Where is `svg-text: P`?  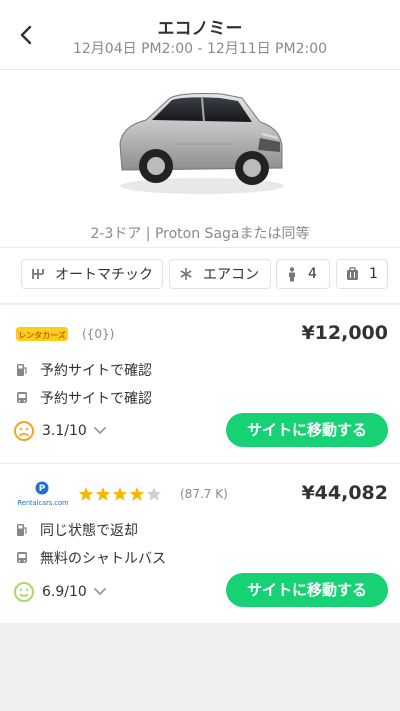 svg-text: P is located at coordinates (42, 489).